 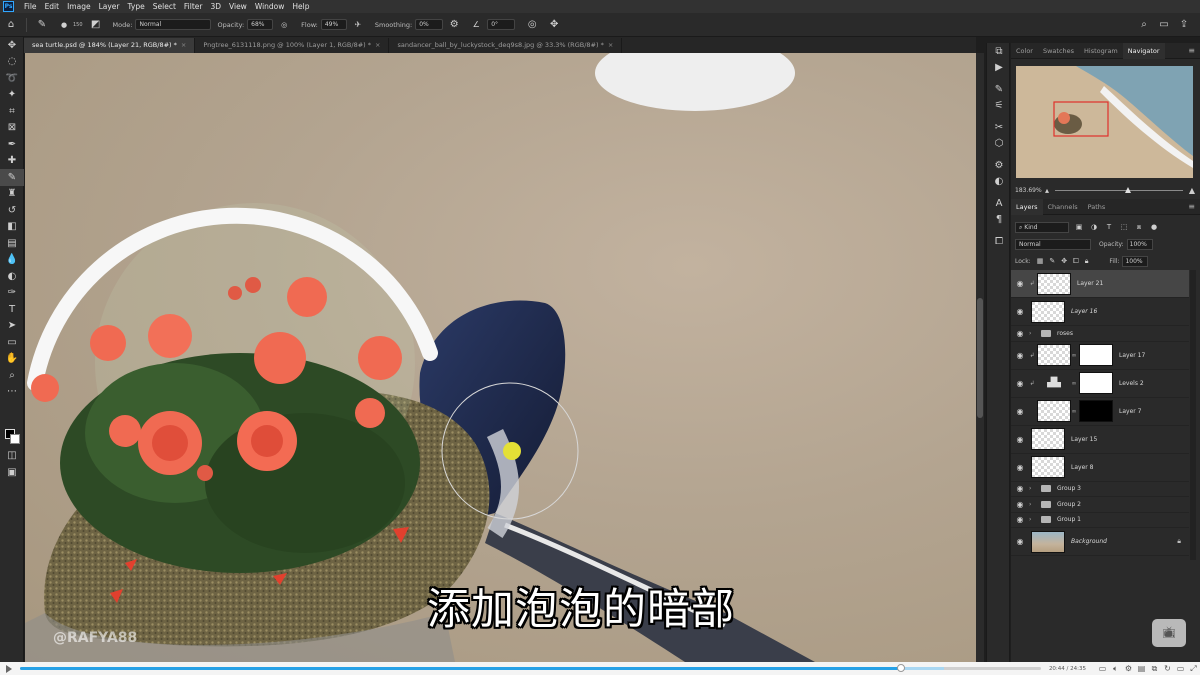 What do you see at coordinates (1100, 312) in the screenshot?
I see `layer-row: ◉ Layer 16` at bounding box center [1100, 312].